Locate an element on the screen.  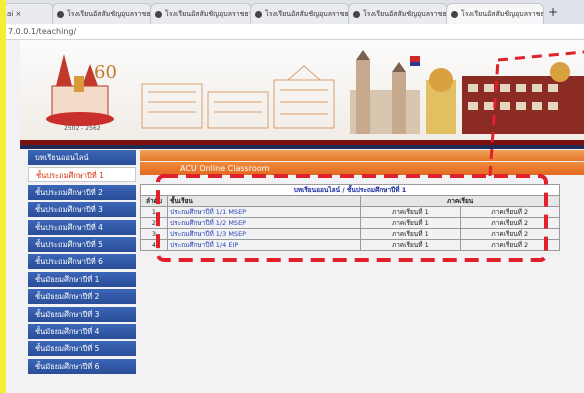
content-header-bar is located at coordinates (362, 155).